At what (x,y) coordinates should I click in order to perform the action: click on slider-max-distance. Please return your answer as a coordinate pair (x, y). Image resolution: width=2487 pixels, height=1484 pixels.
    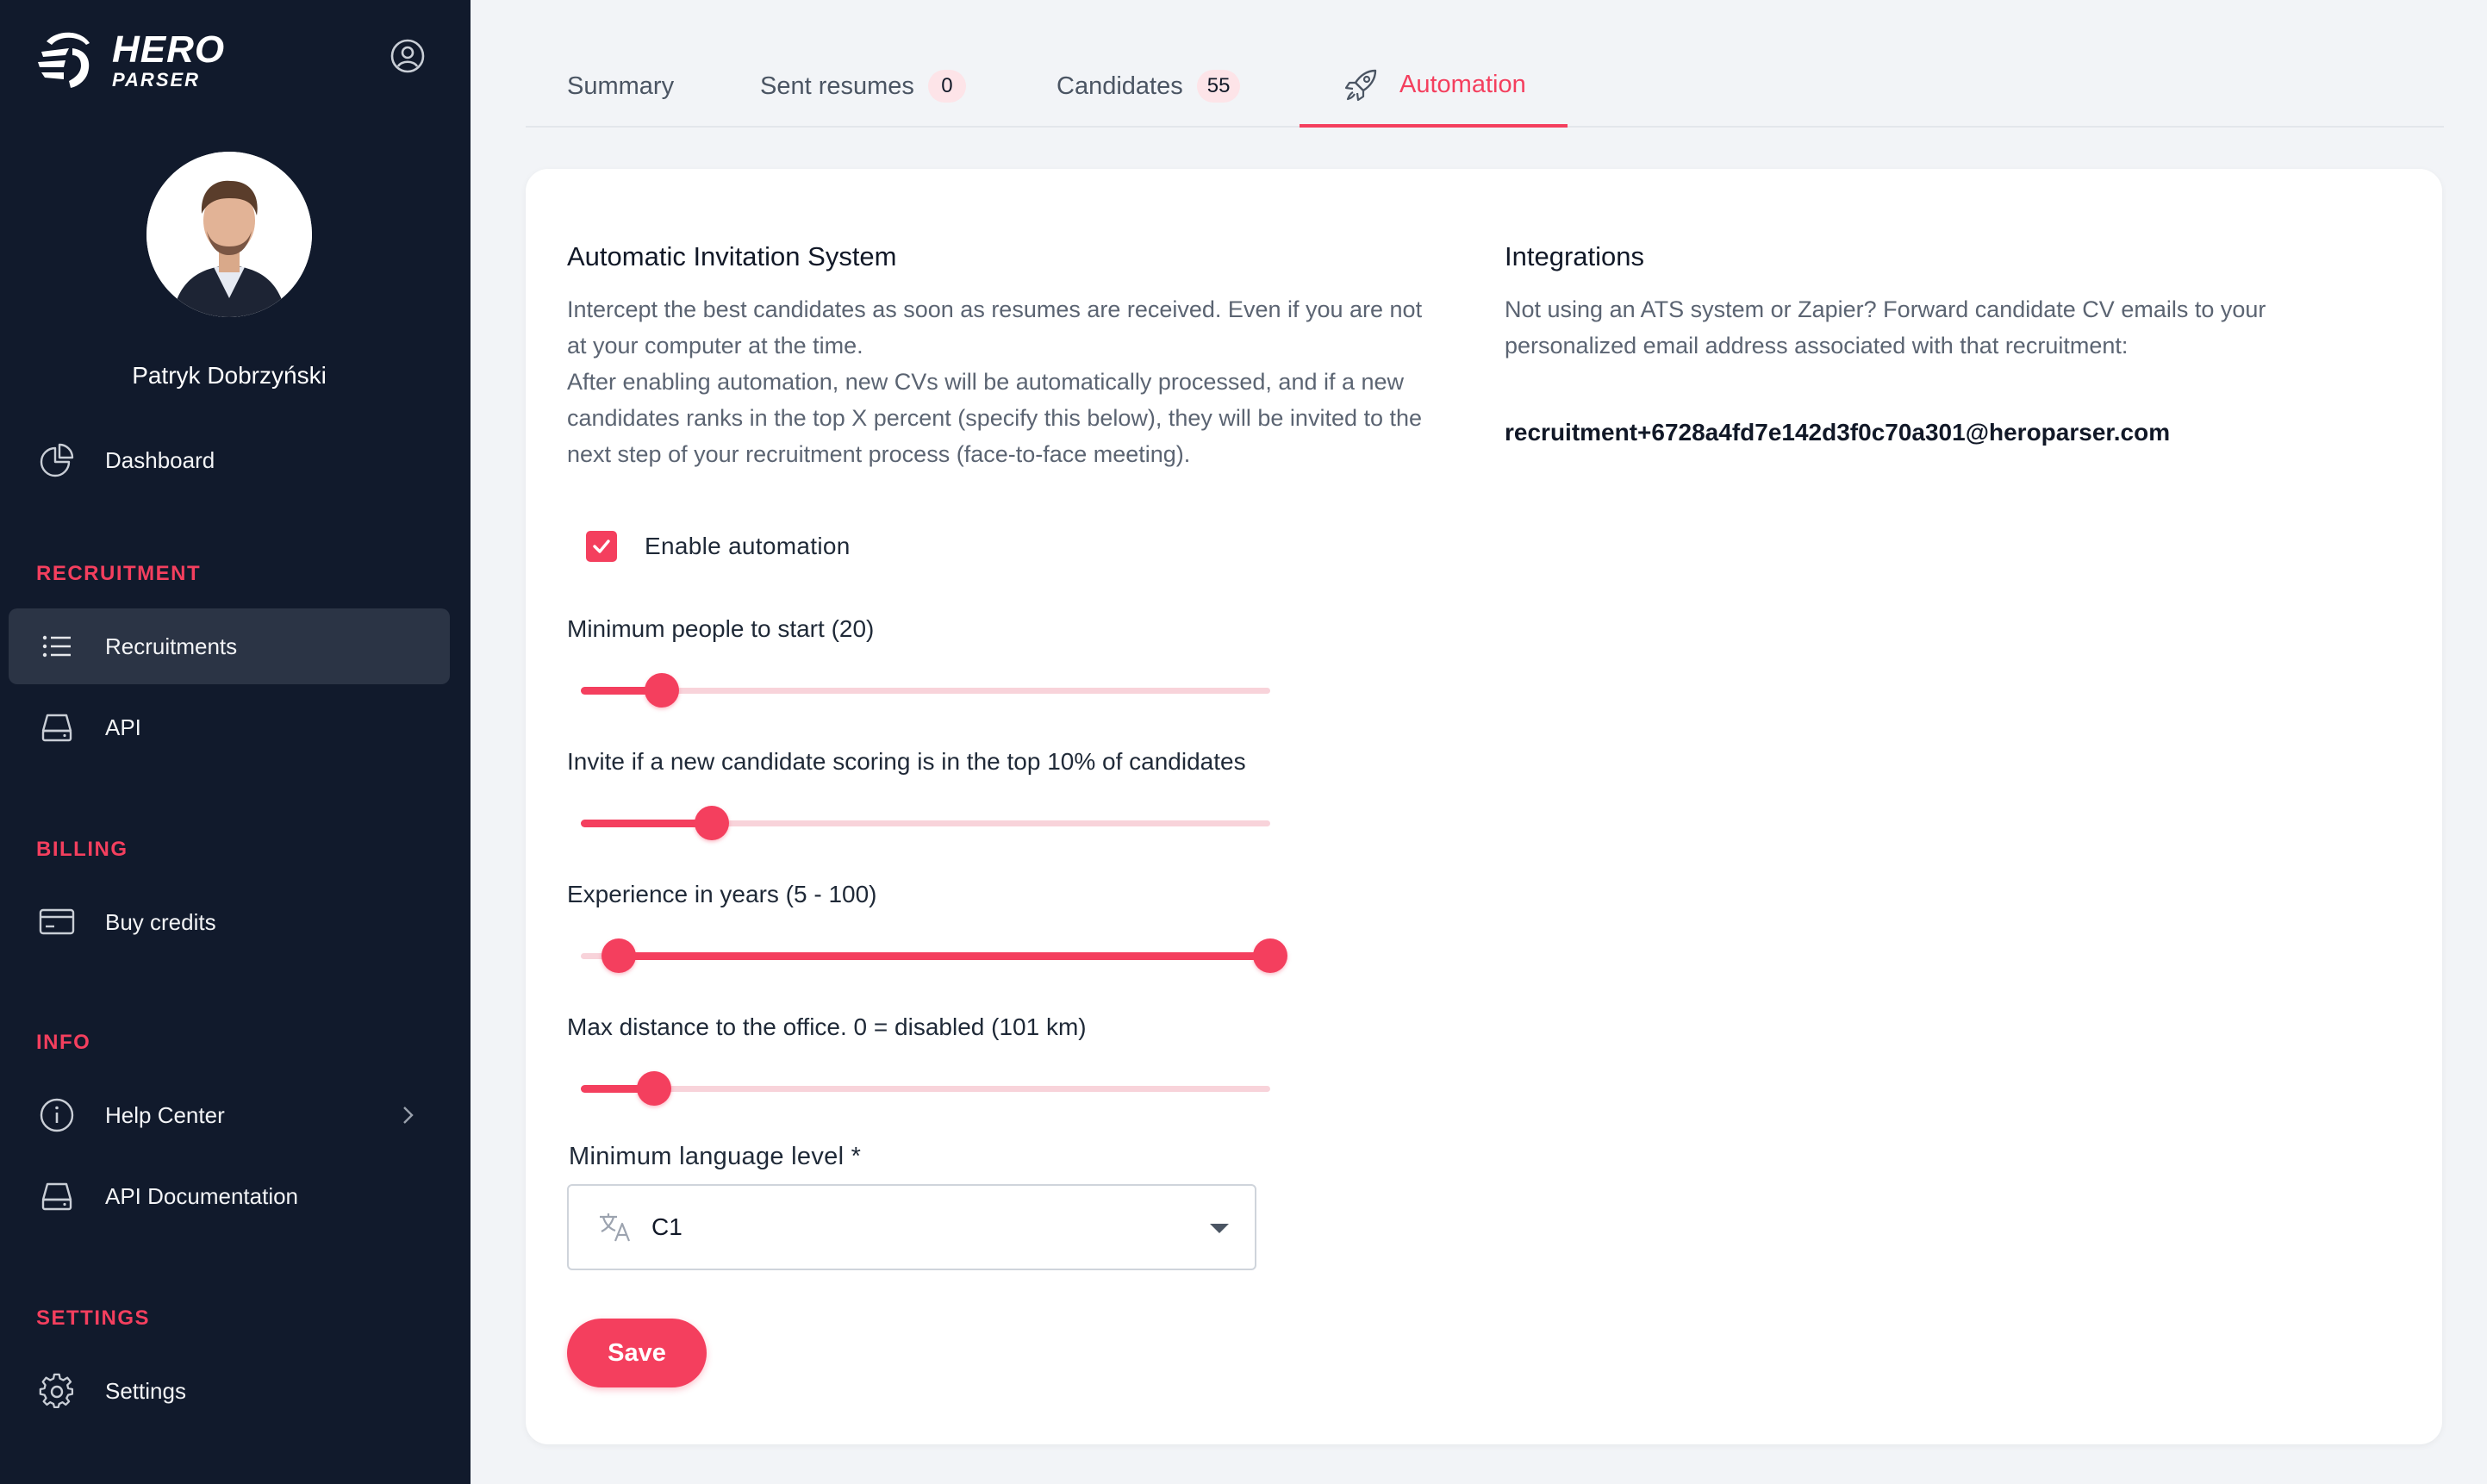
    Looking at the image, I should click on (925, 1088).